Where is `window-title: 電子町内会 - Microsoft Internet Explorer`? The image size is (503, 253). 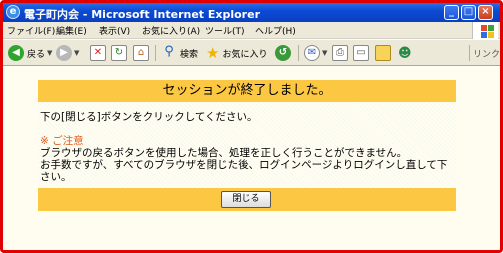
window-title: 電子町内会 - Microsoft Internet Explorer is located at coordinates (142, 14).